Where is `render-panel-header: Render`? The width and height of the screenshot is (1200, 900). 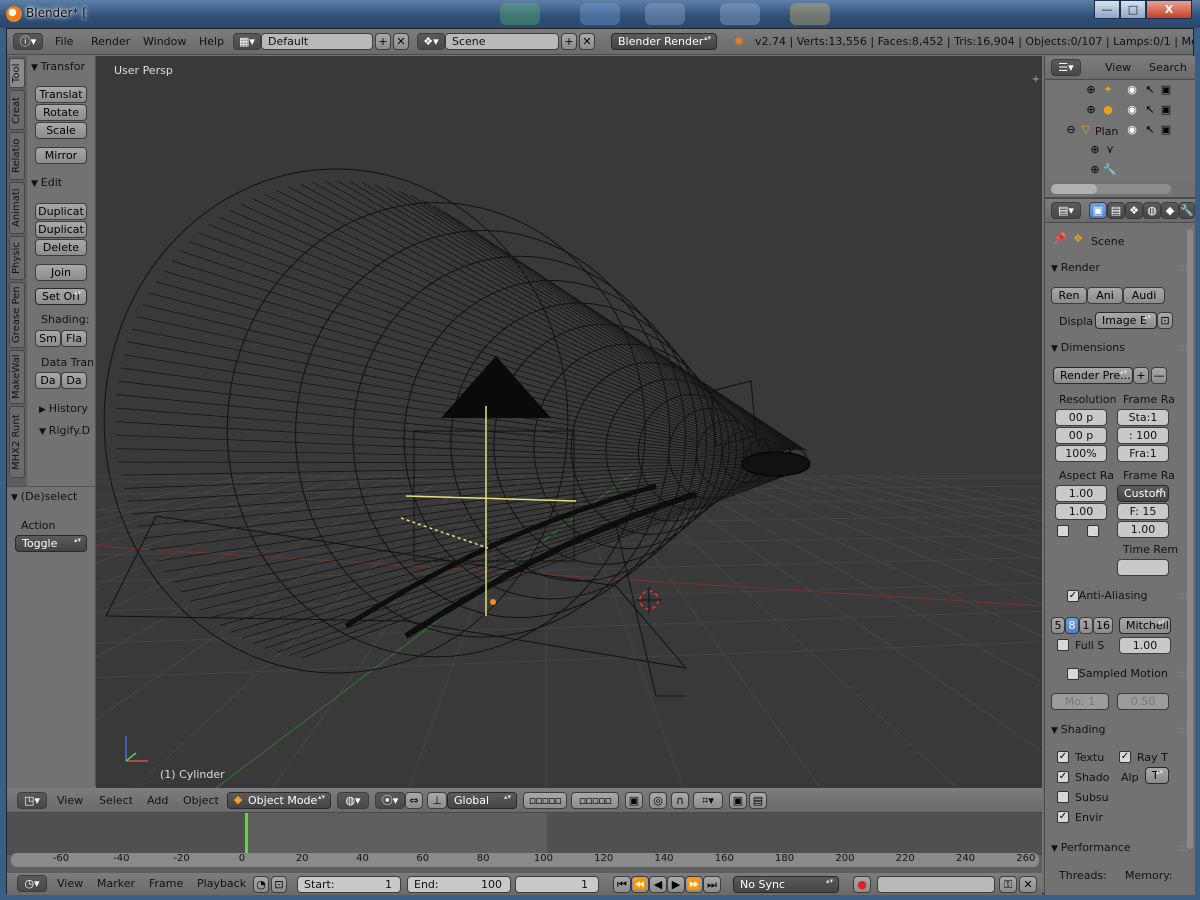
render-panel-header: Render is located at coordinates (1120, 267).